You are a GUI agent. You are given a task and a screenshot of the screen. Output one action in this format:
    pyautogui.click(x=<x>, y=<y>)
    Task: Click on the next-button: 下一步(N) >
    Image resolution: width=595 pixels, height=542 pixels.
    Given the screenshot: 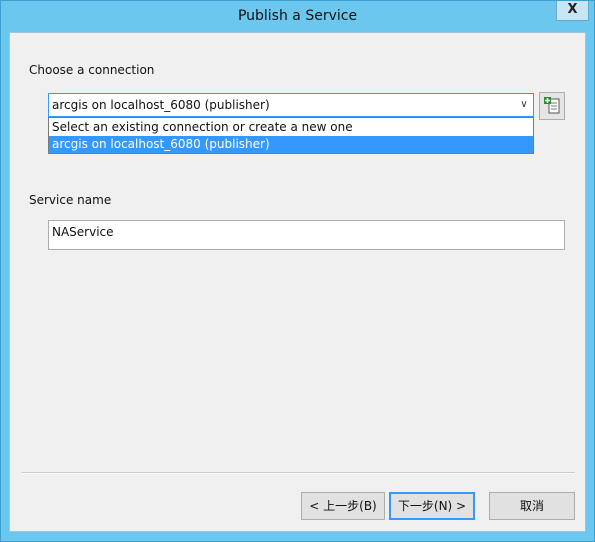 What is the action you would take?
    pyautogui.click(x=432, y=506)
    